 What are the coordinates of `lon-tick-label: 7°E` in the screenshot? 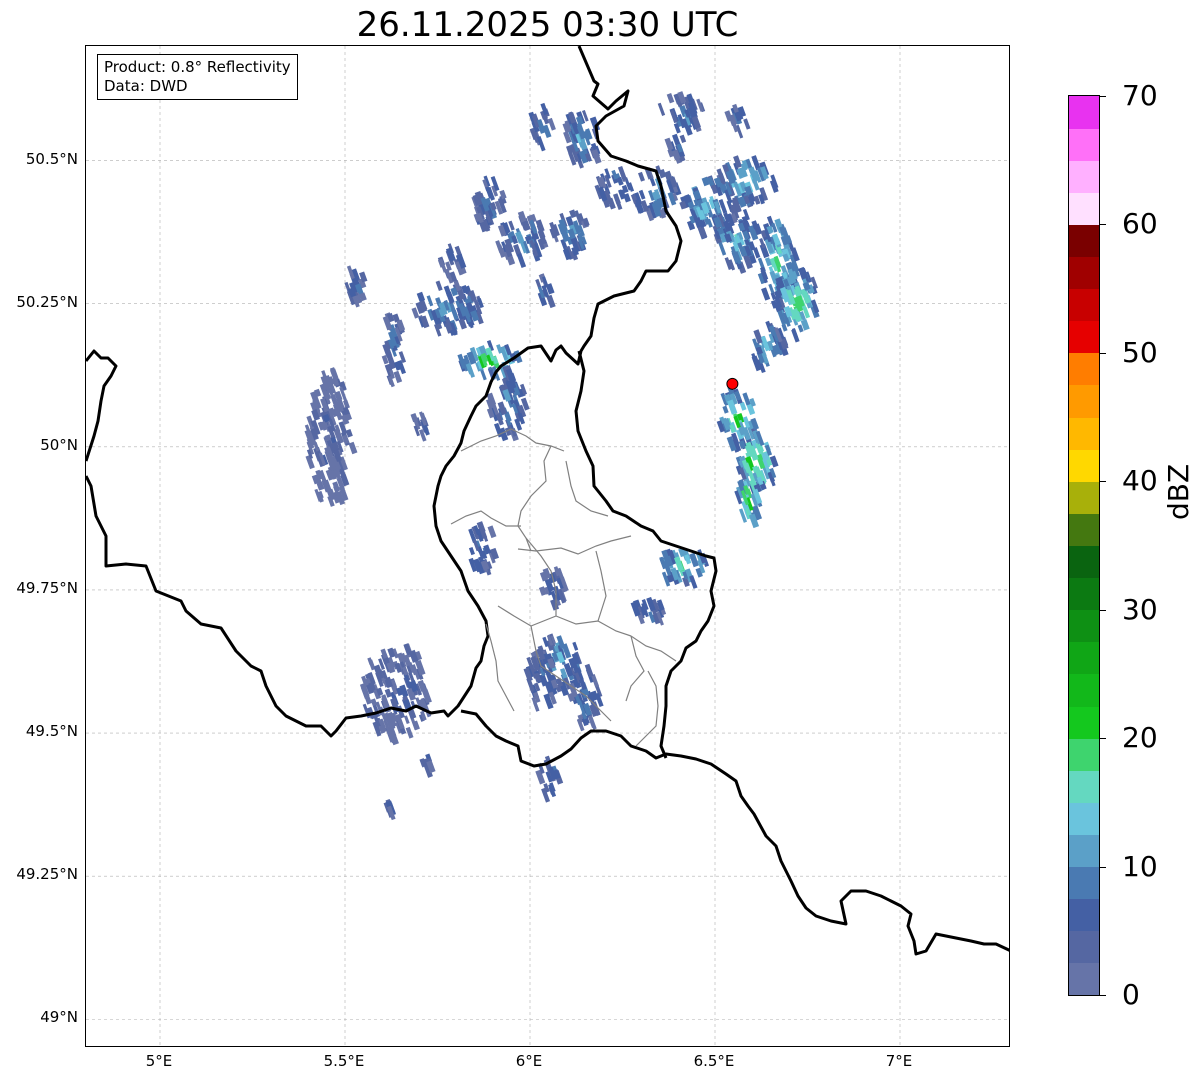 It's located at (899, 1061).